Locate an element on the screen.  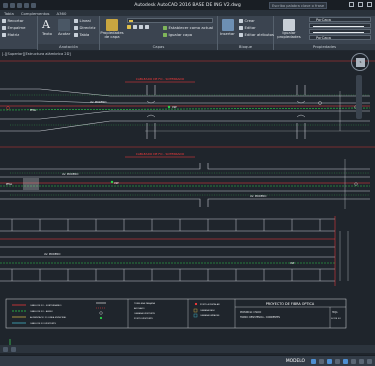
modify-panel: Recortar Empalme Matriz is located at coordinates (19, 33).